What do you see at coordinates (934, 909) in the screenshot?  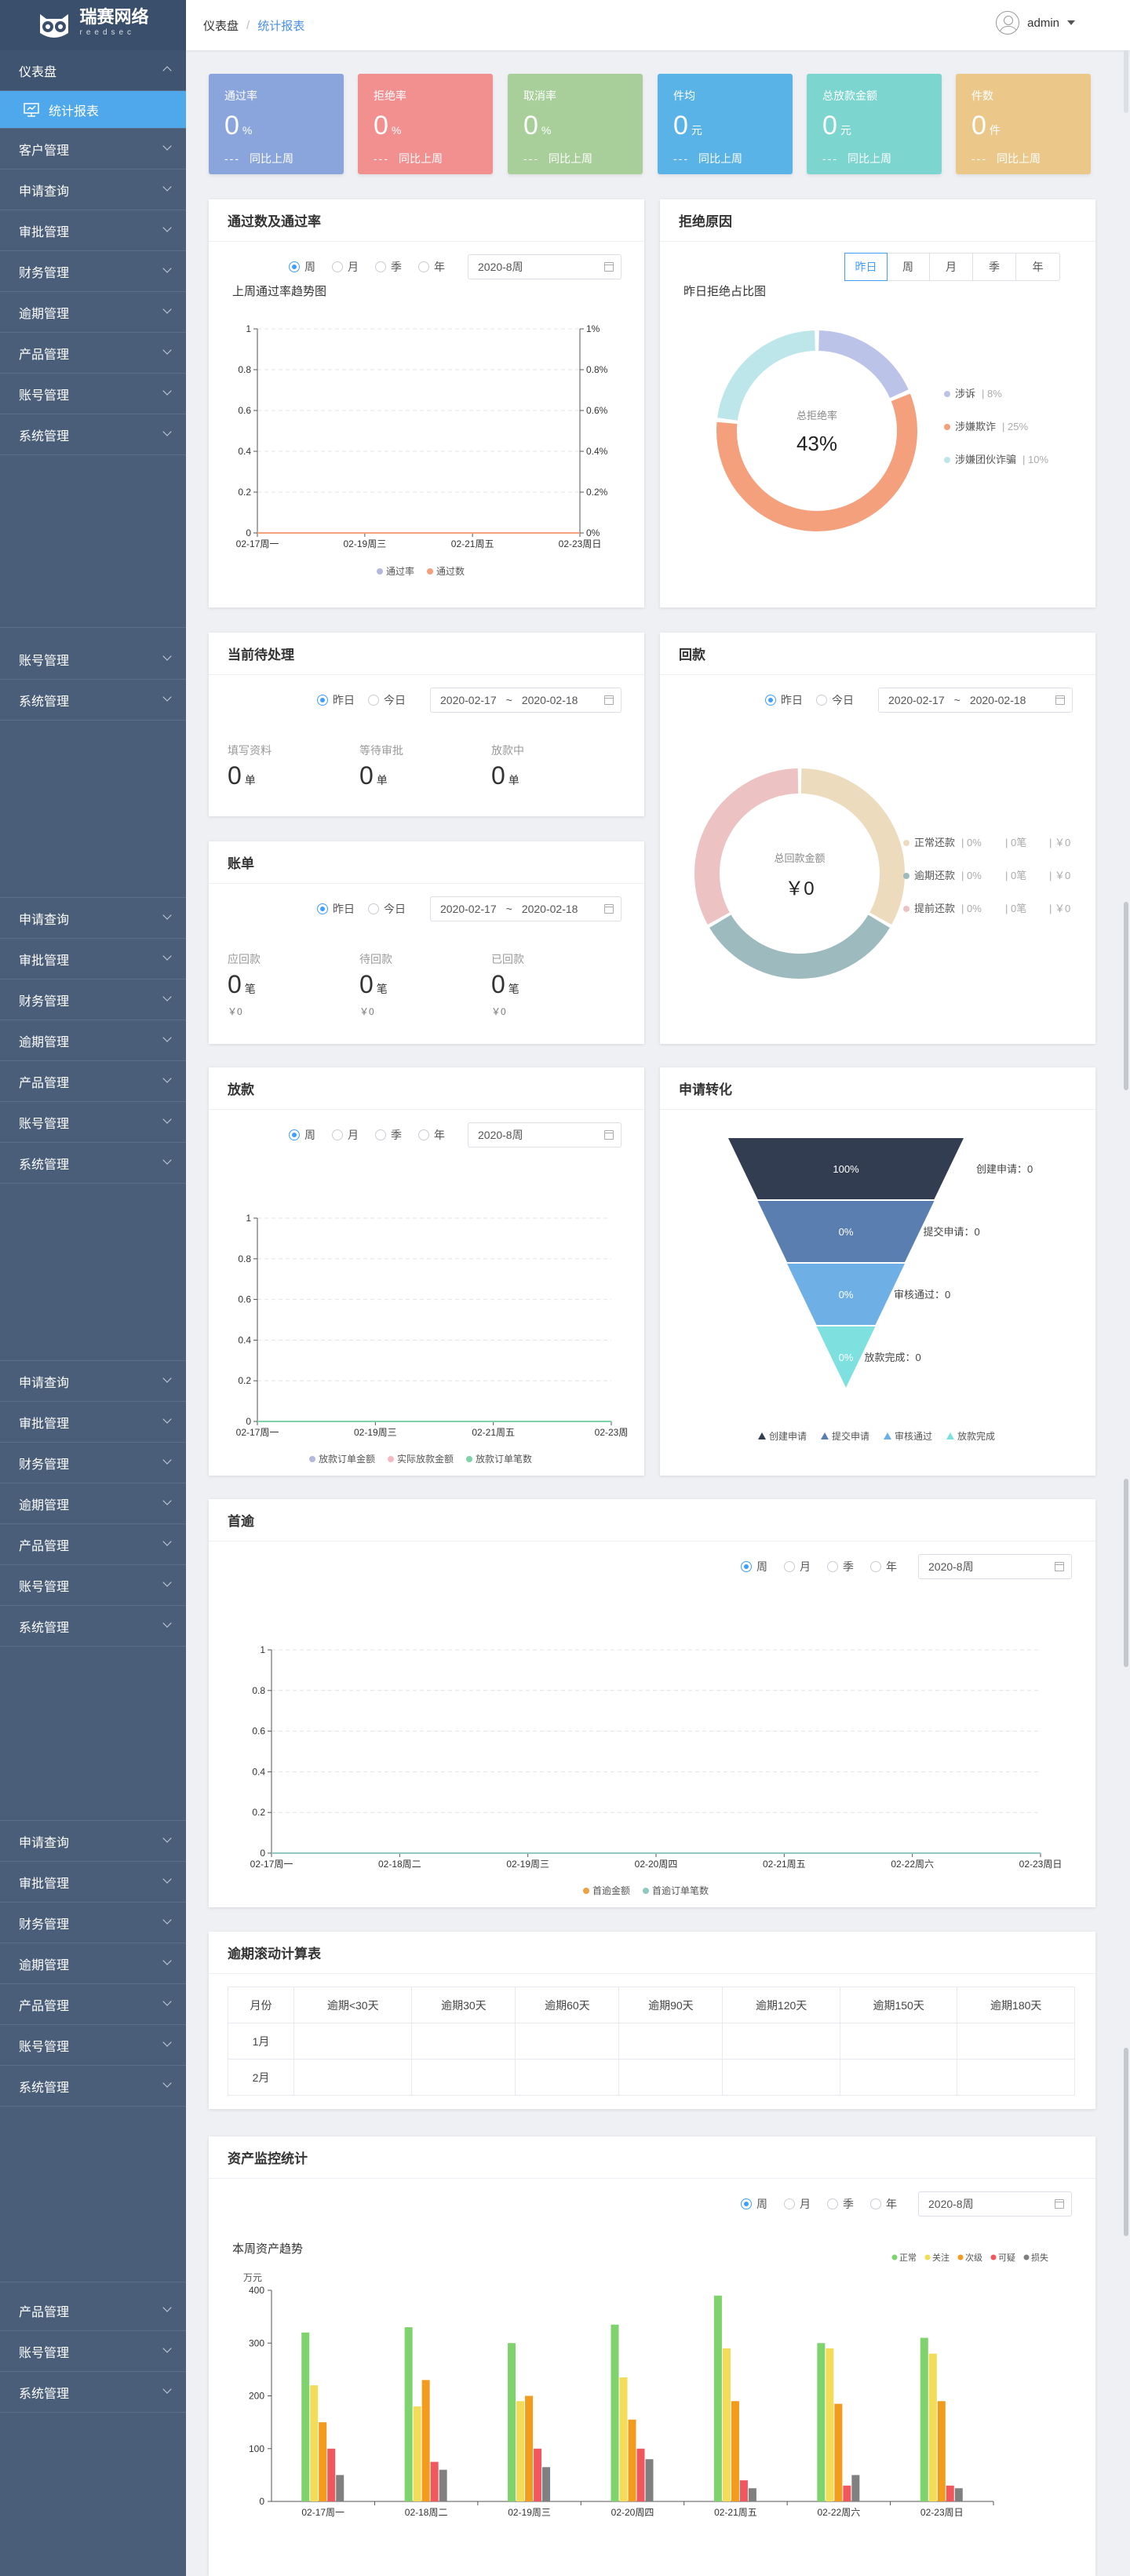 I see `legend-label: 提前还款` at bounding box center [934, 909].